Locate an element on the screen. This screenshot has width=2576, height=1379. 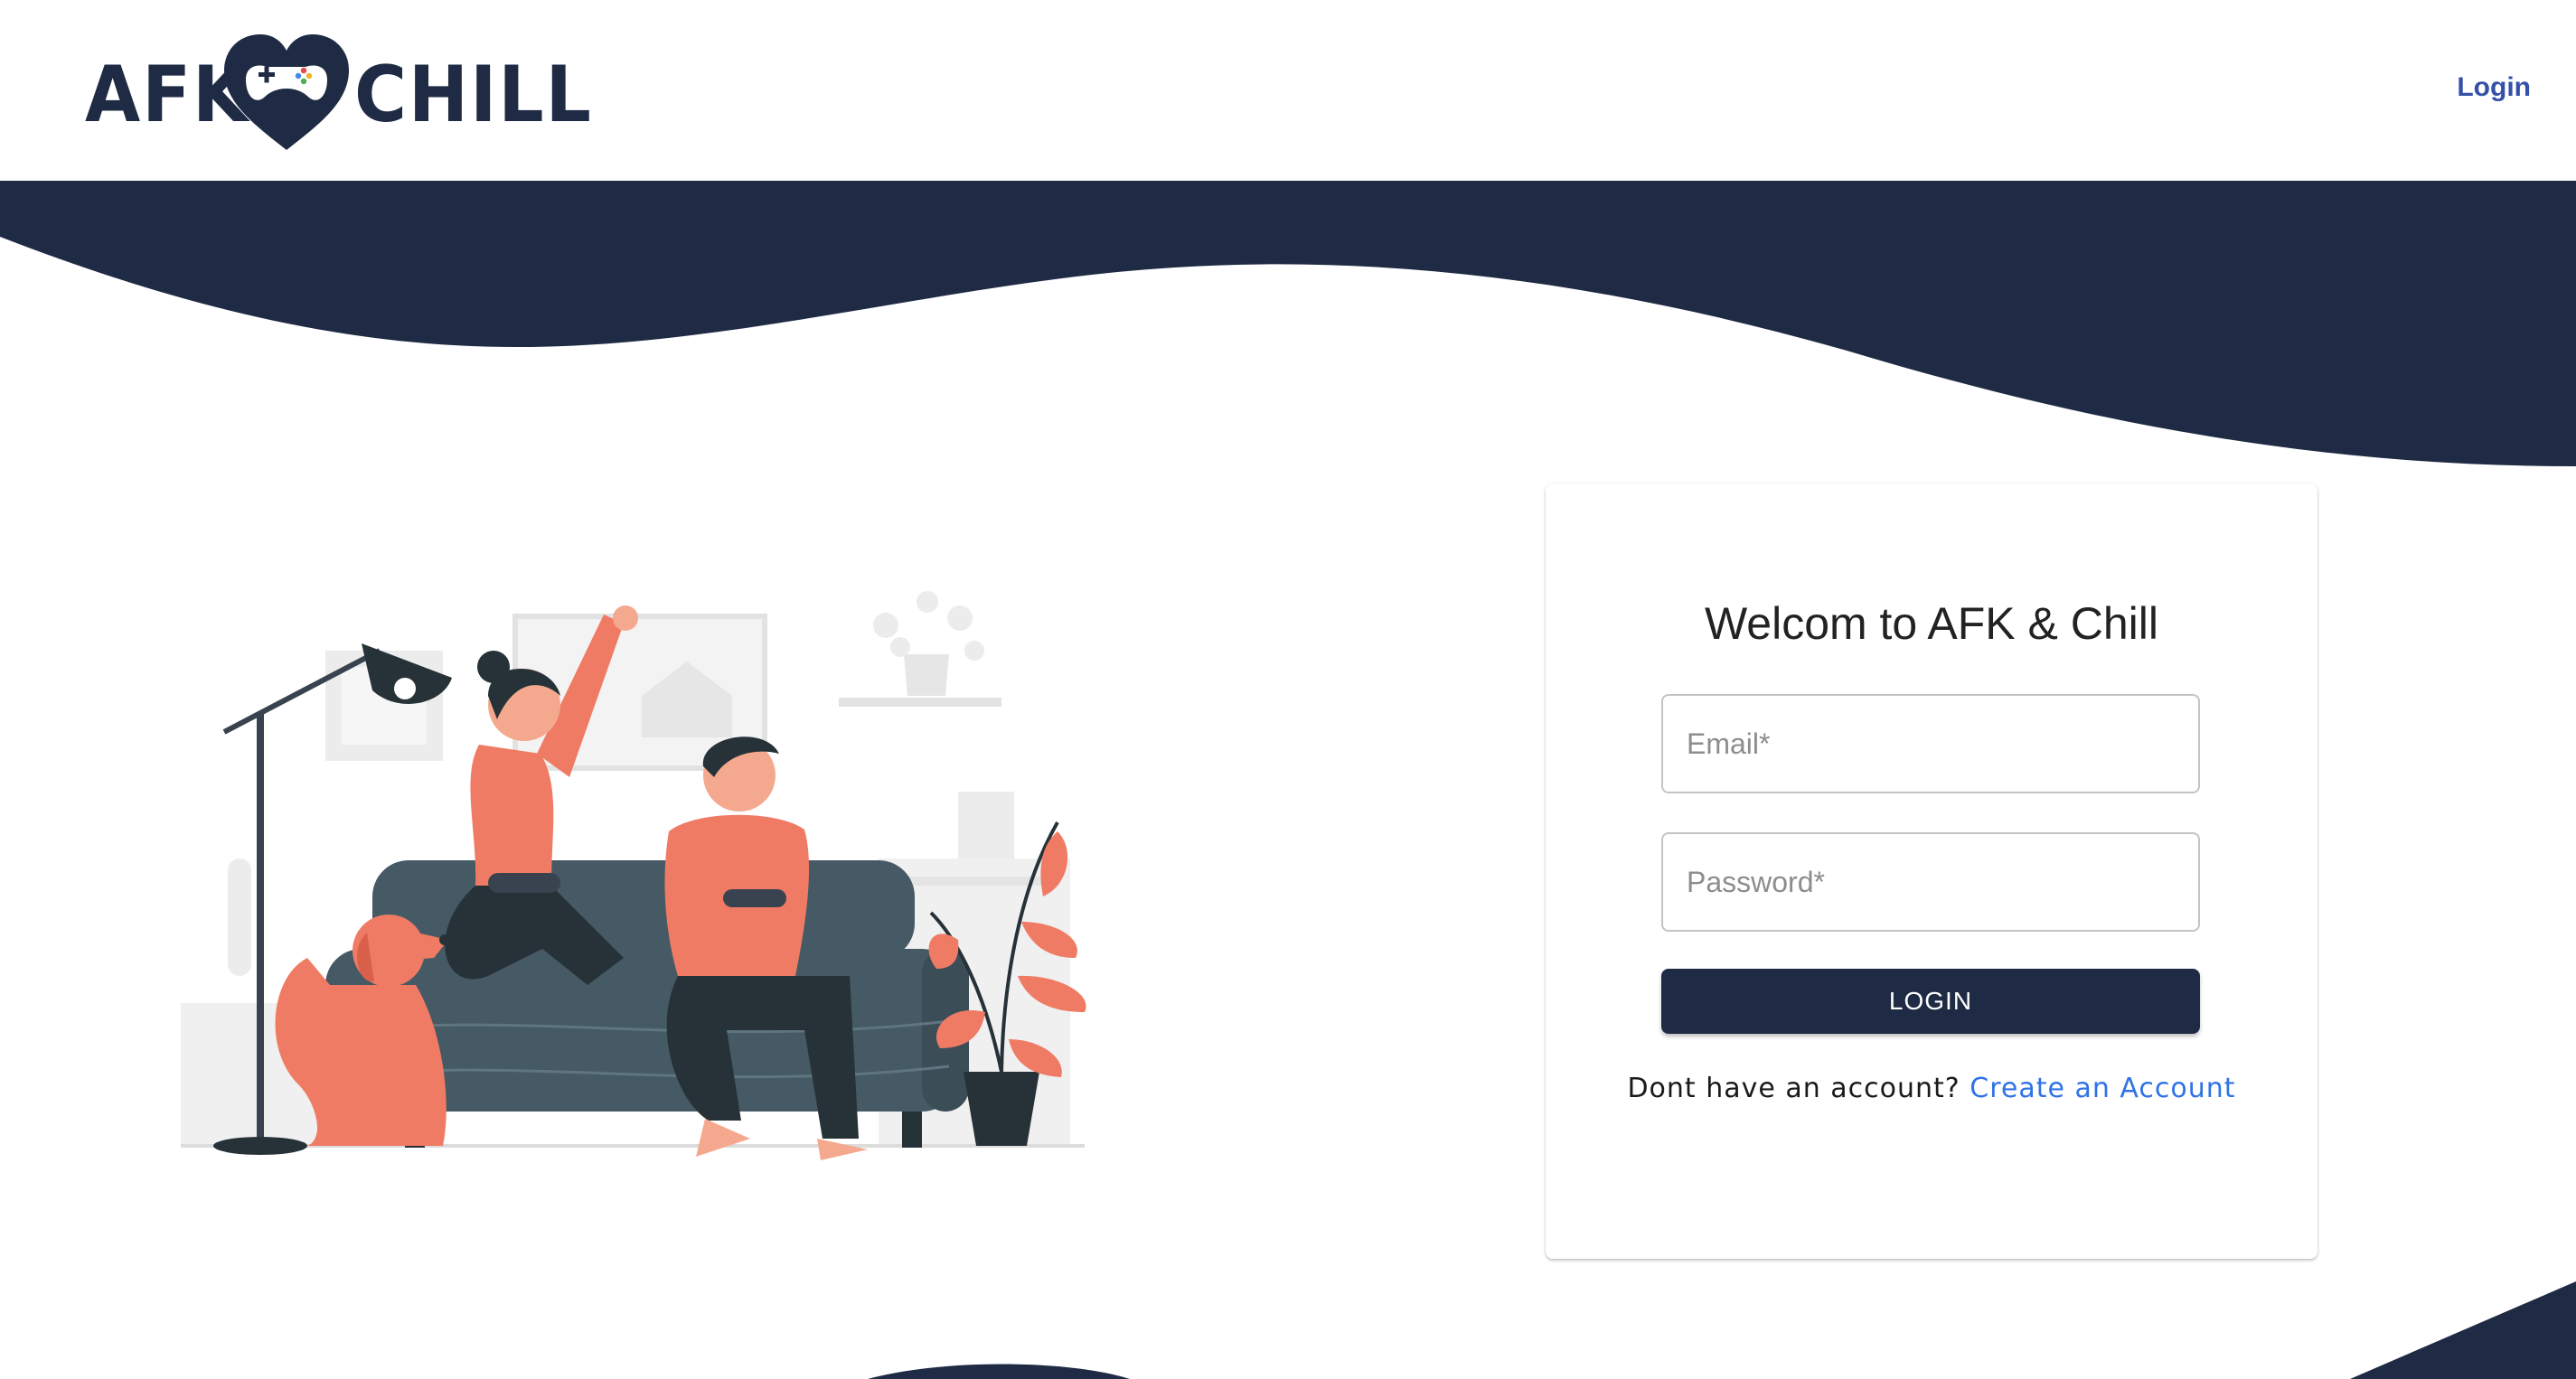
signup-prompt-text: Dont have an account? is located at coordinates (1794, 1088).